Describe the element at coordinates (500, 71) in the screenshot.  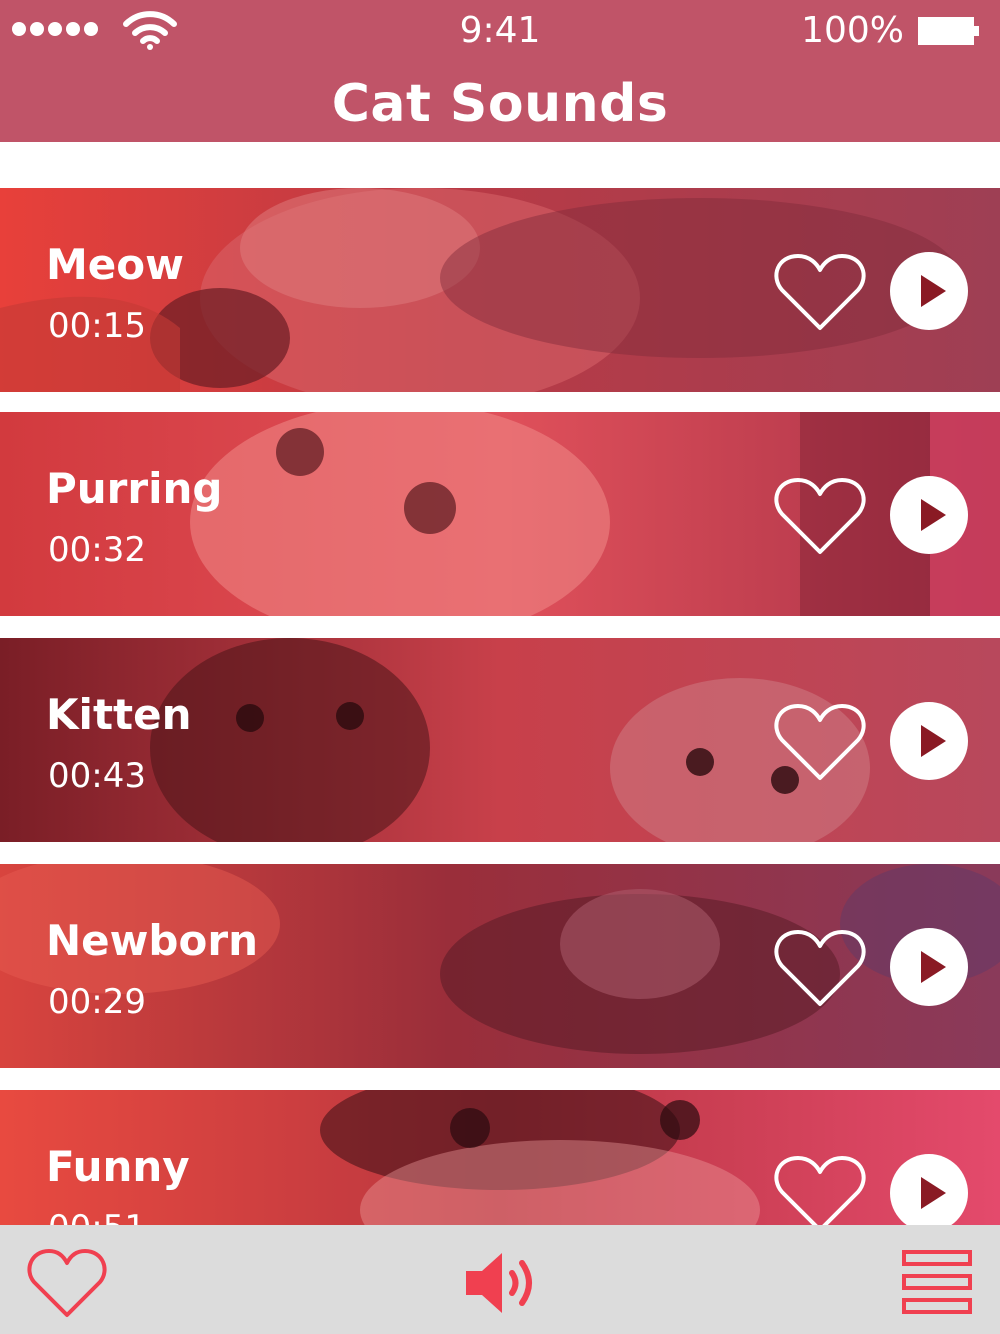
I see `app-header: 9:41 100% Cat Sounds` at that location.